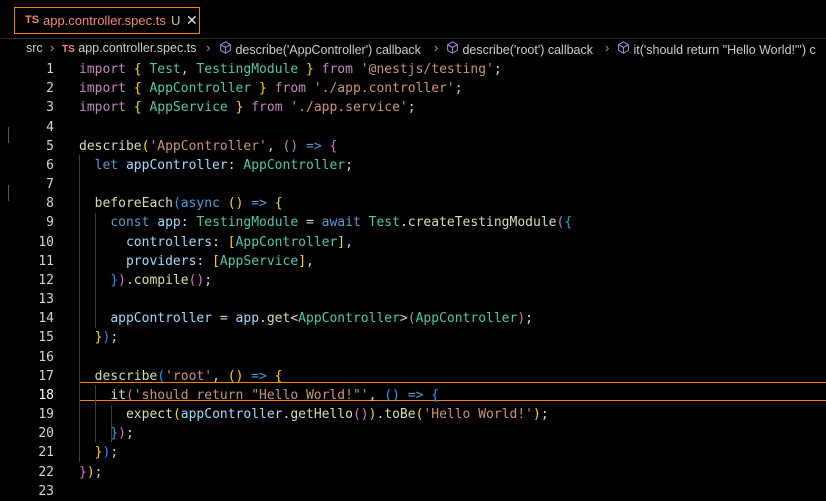  Describe the element at coordinates (208, 146) in the screenshot. I see `code-line: describe('AppController', () => {` at that location.